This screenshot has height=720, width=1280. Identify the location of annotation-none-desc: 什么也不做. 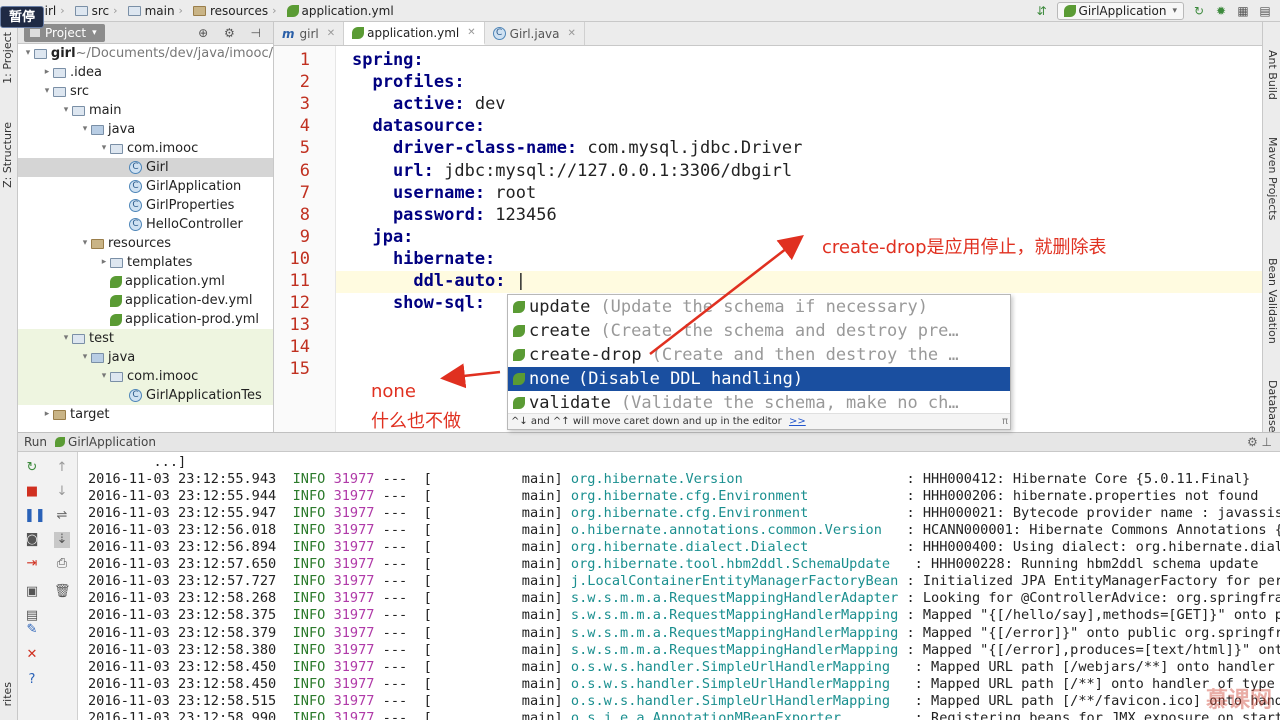
(416, 421).